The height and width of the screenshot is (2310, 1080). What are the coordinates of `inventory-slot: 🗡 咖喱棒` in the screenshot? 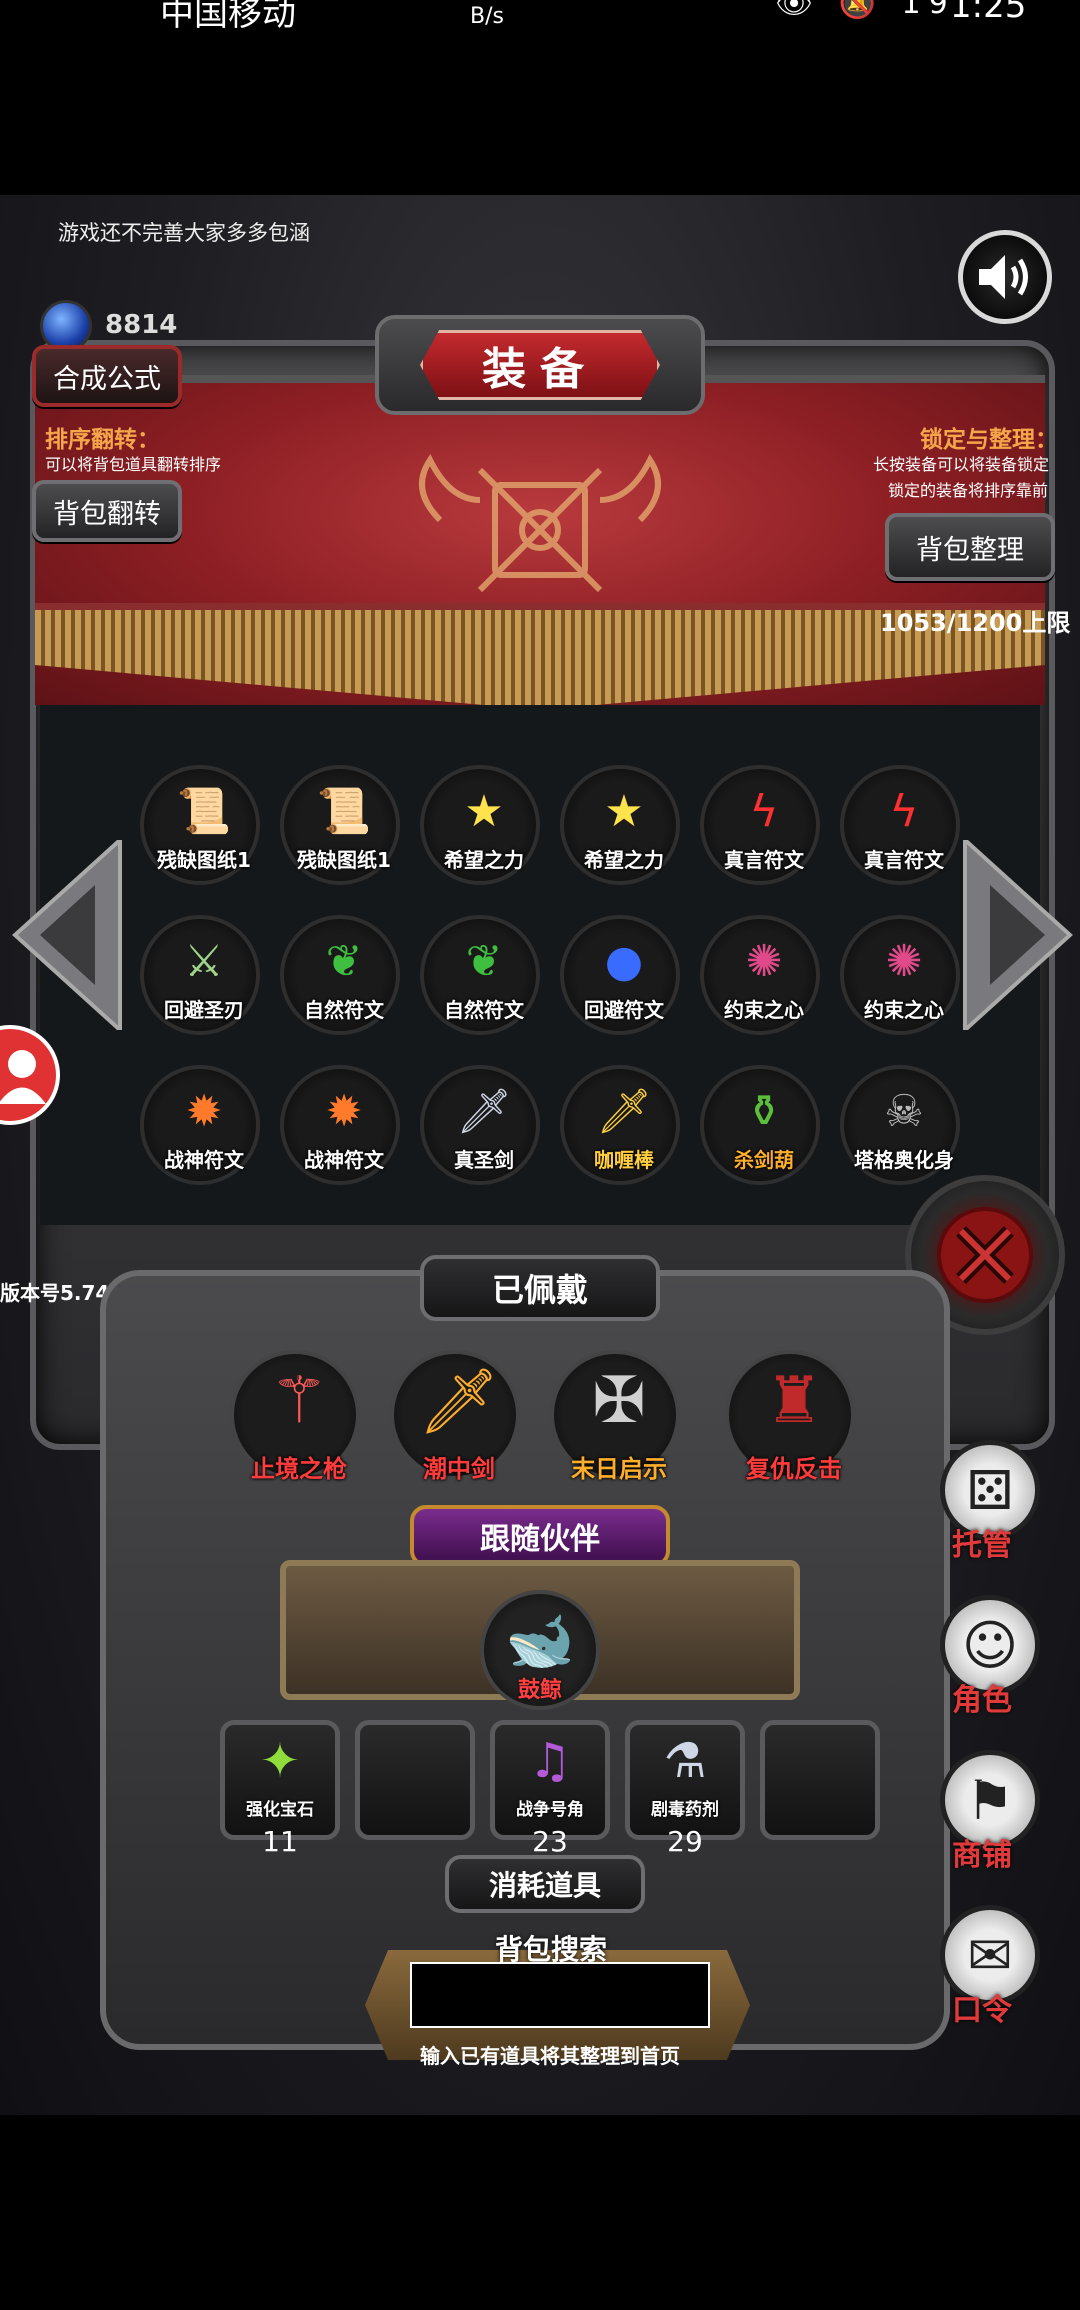 It's located at (620, 1125).